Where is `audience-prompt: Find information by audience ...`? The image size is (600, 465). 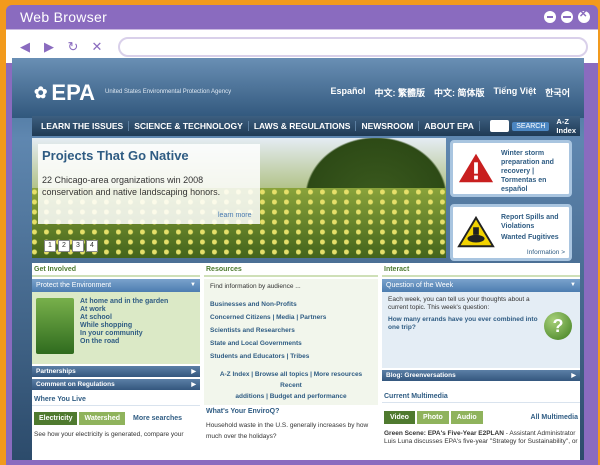 audience-prompt: Find information by audience ... is located at coordinates (255, 286).